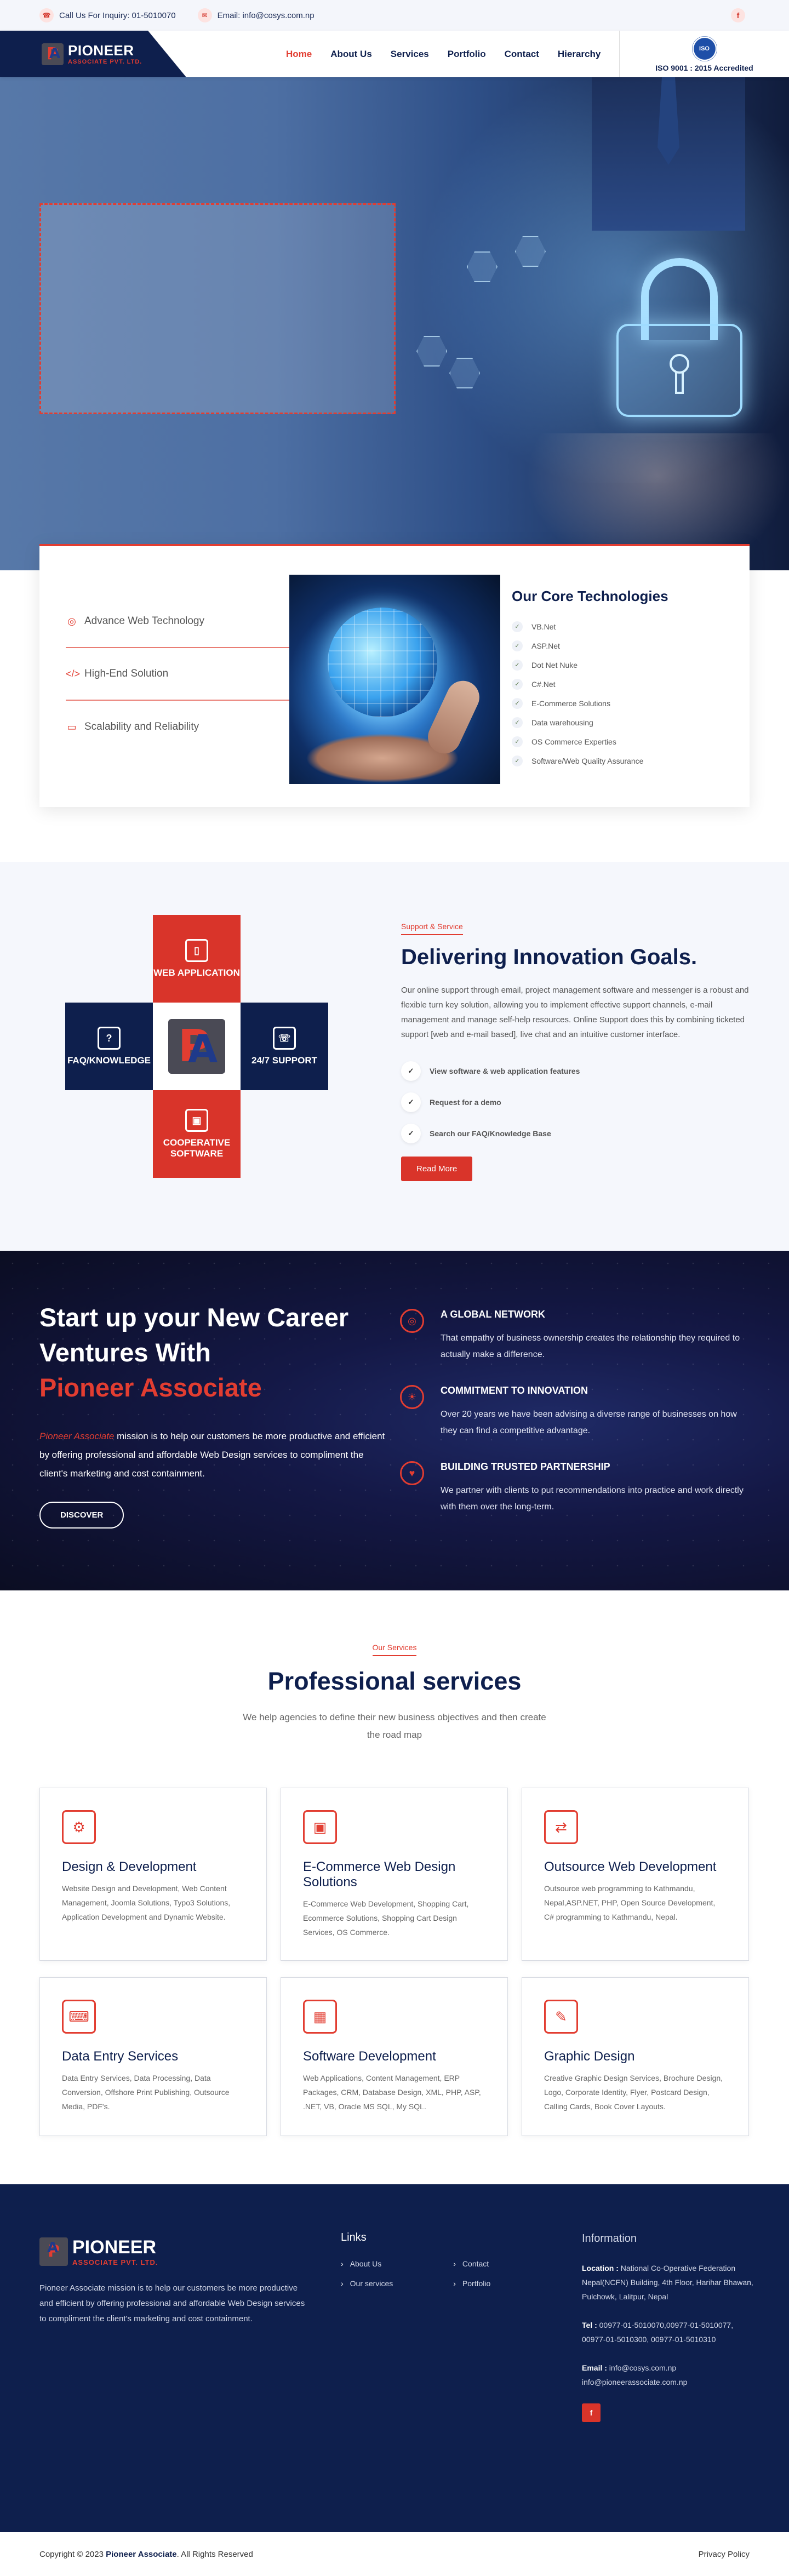 The width and height of the screenshot is (789, 2576). What do you see at coordinates (590, 741) in the screenshot?
I see `list-item: ✓ OS Commerce Experties` at bounding box center [590, 741].